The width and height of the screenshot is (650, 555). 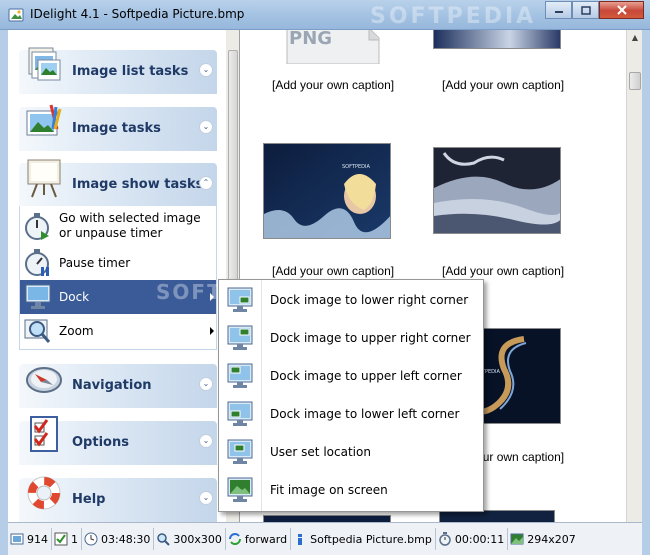 What do you see at coordinates (240, 337) in the screenshot?
I see `monitor-upper-right-icon` at bounding box center [240, 337].